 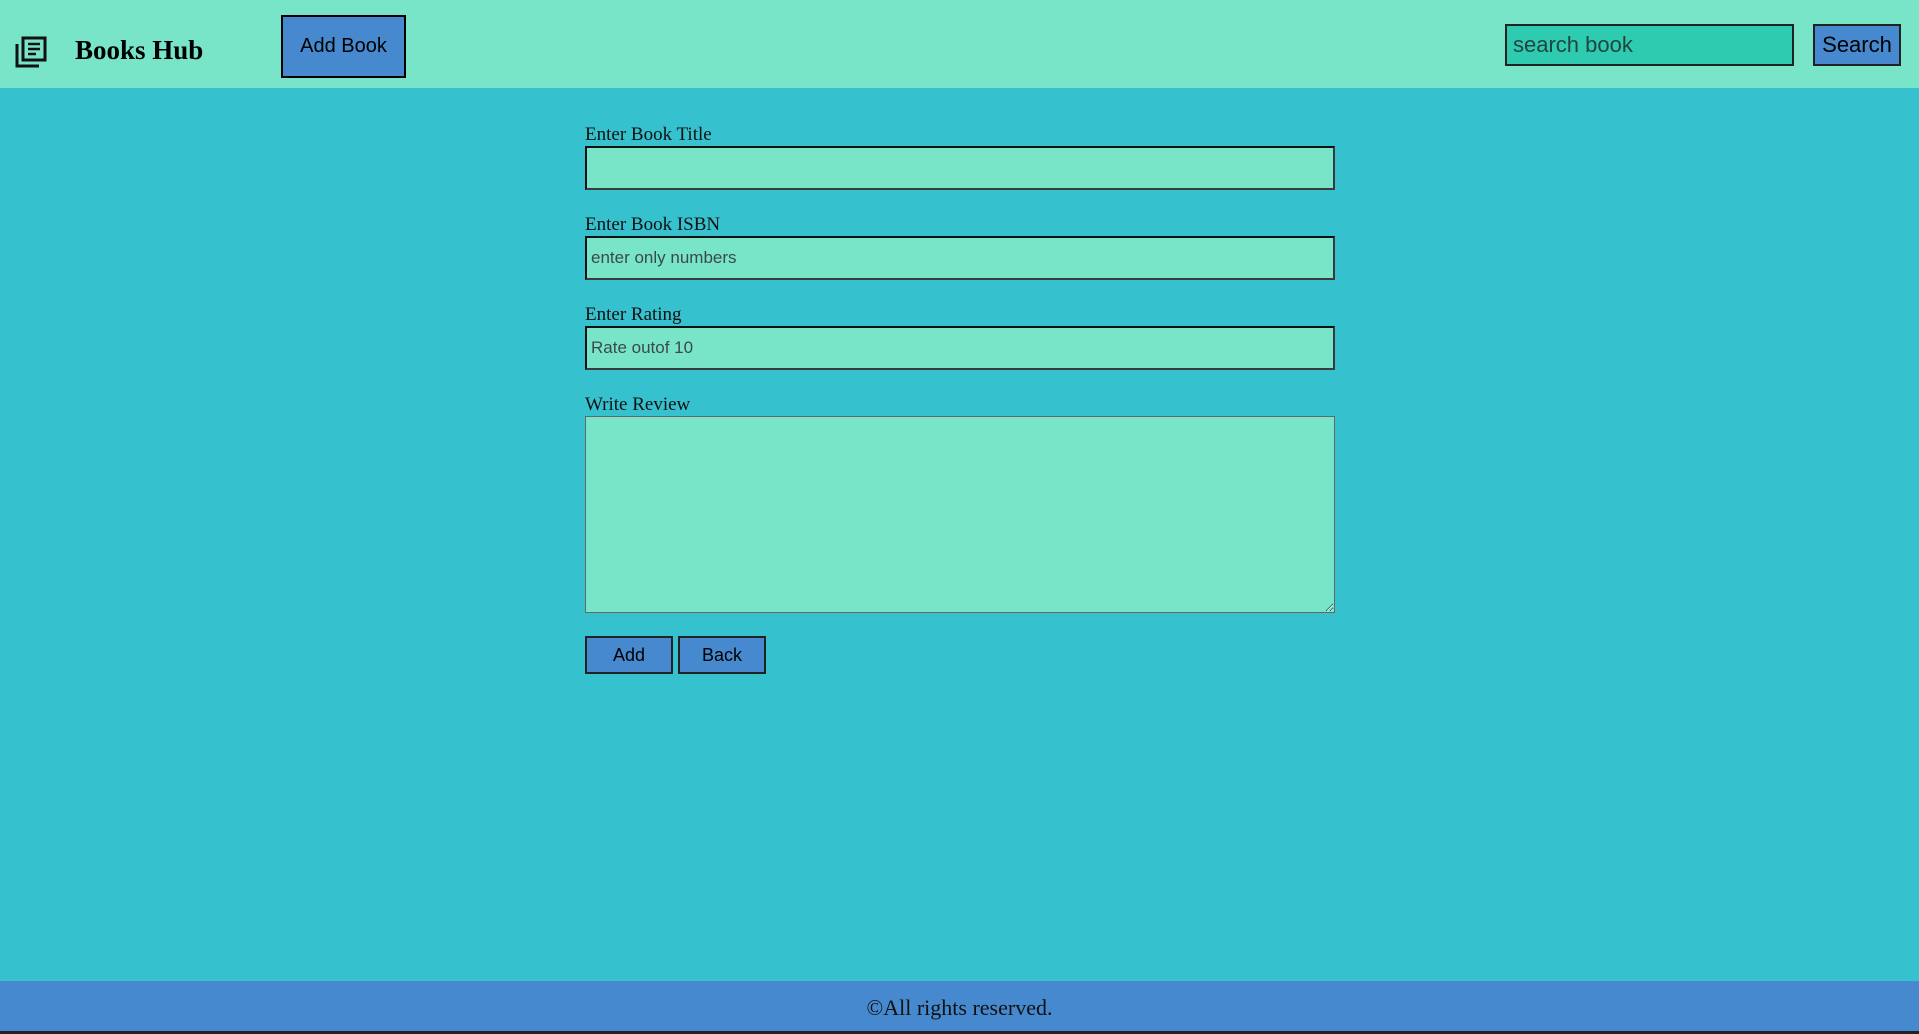 What do you see at coordinates (31, 52) in the screenshot?
I see `book-list-icon` at bounding box center [31, 52].